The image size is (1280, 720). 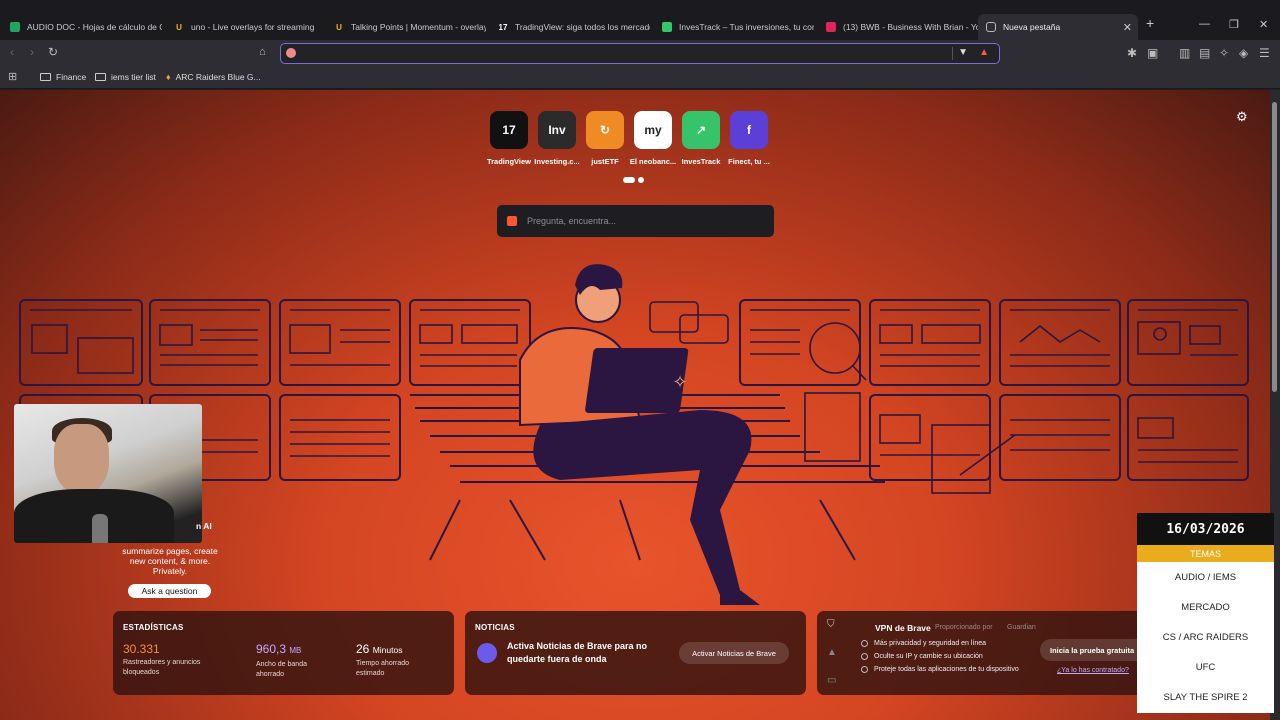 I want to click on gear-icon: ⚙, so click(x=1242, y=117).